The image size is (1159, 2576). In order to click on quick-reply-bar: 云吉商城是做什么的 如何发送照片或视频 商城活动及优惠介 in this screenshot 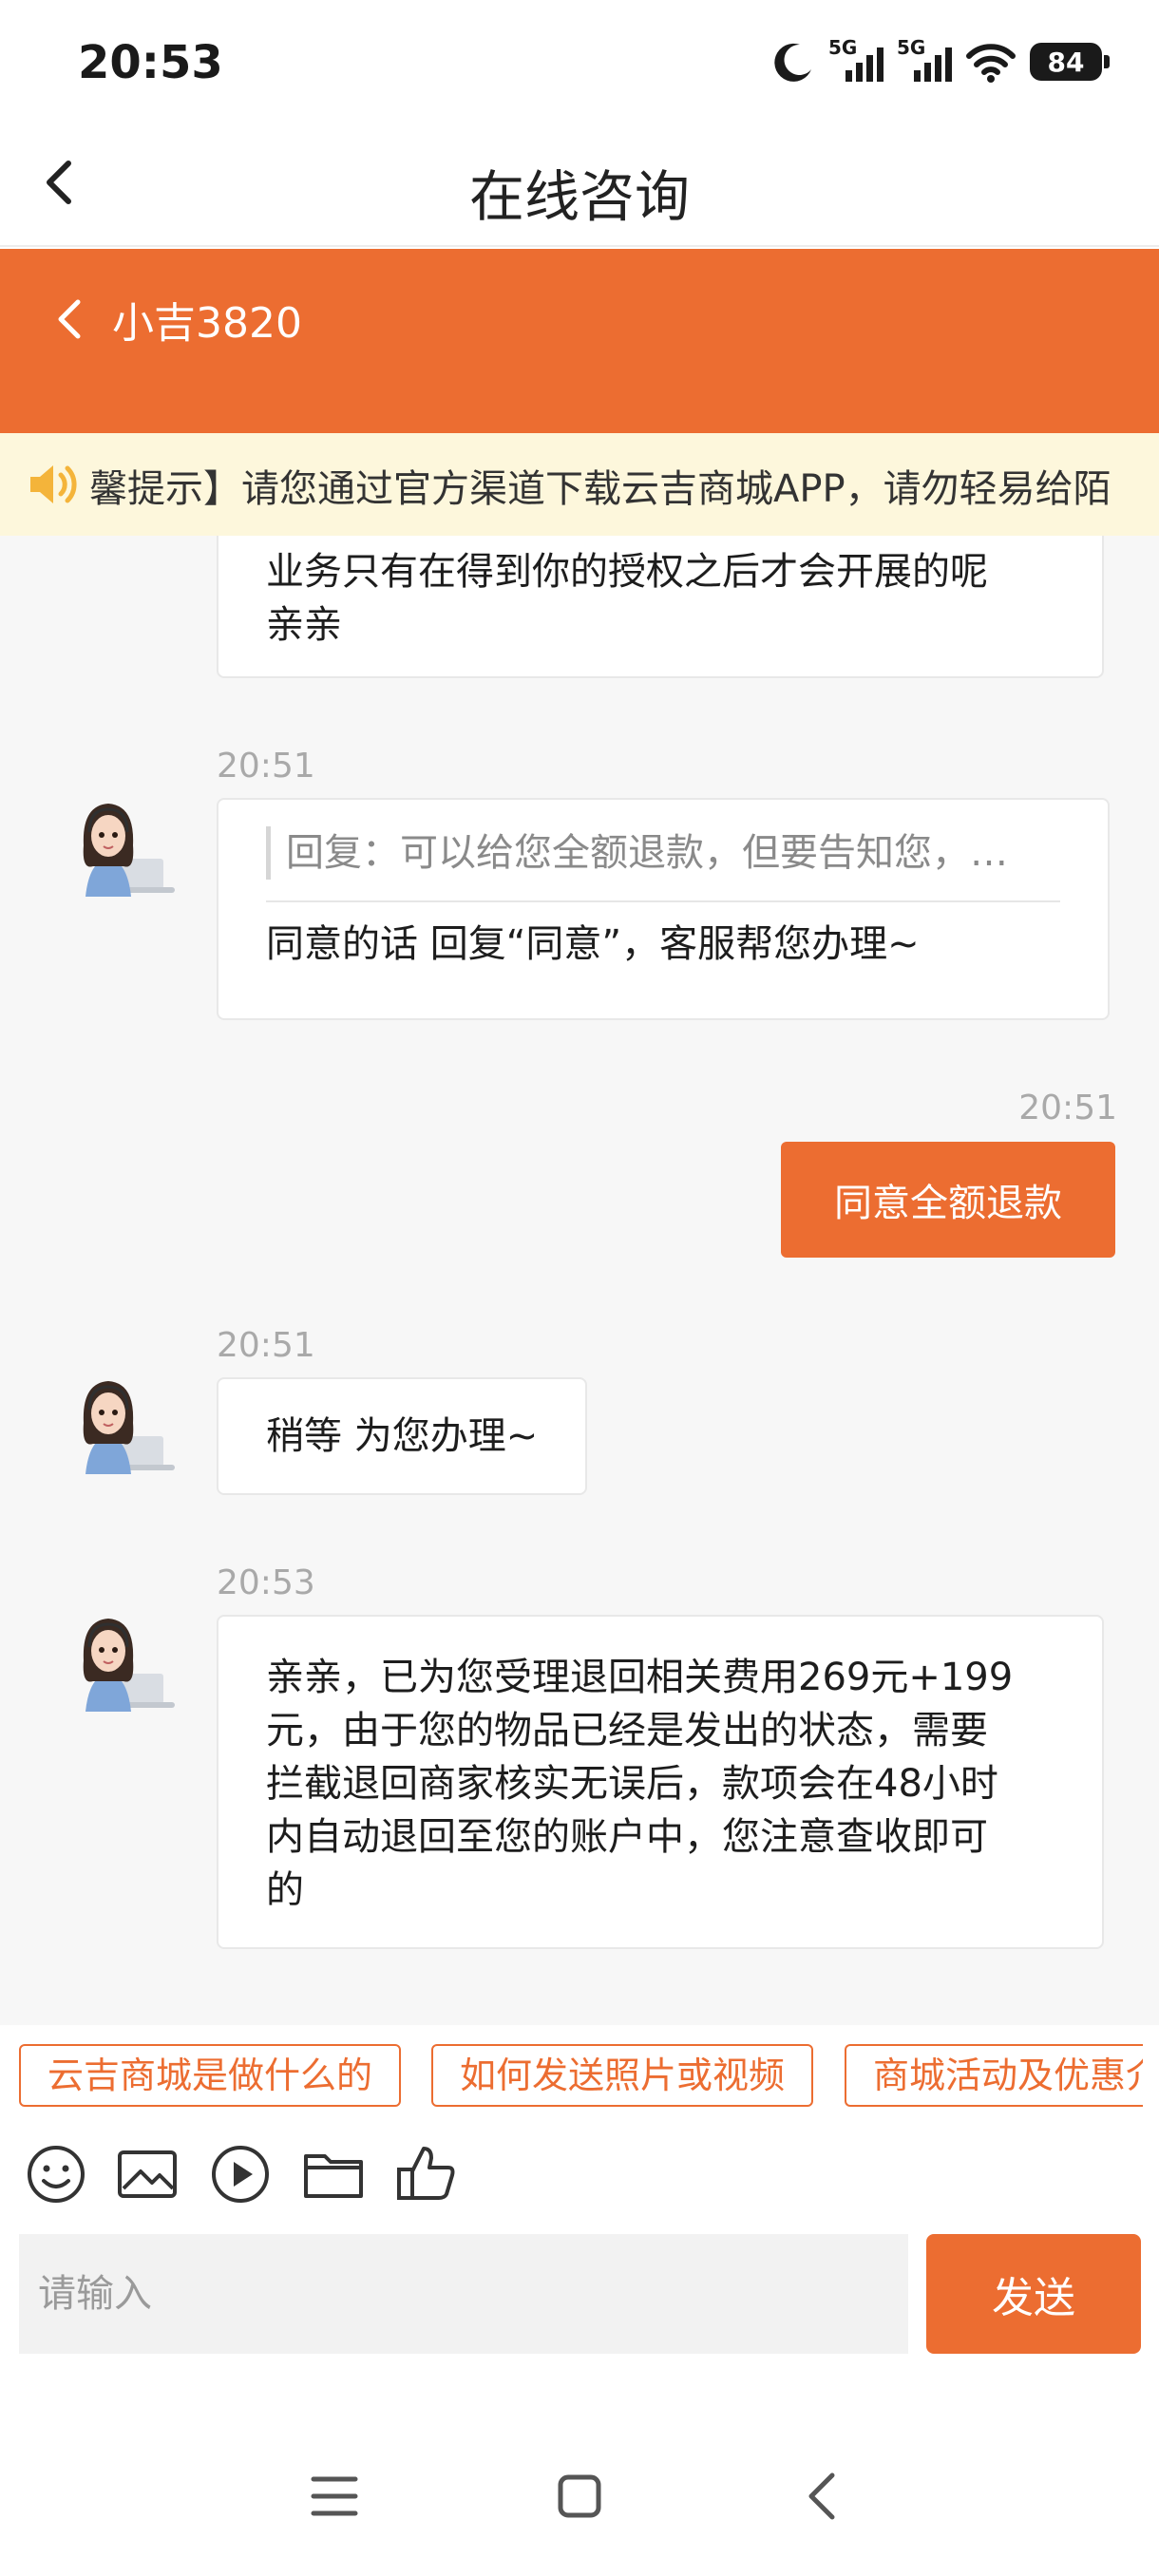, I will do `click(579, 2072)`.